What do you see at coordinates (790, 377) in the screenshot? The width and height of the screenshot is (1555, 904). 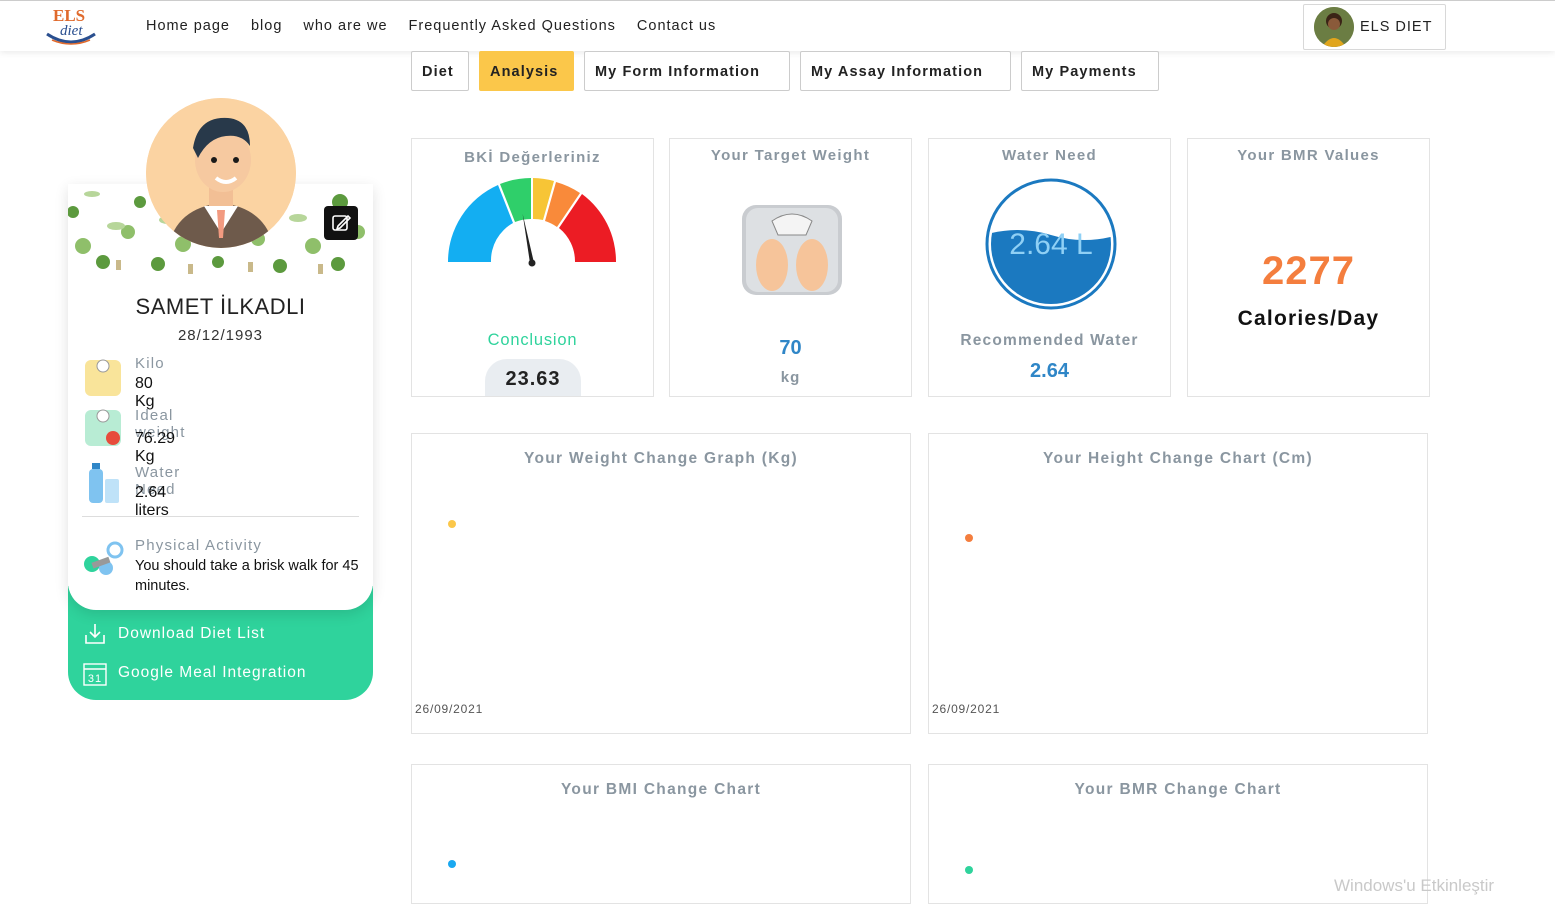 I see `target-weight-unit: kg` at bounding box center [790, 377].